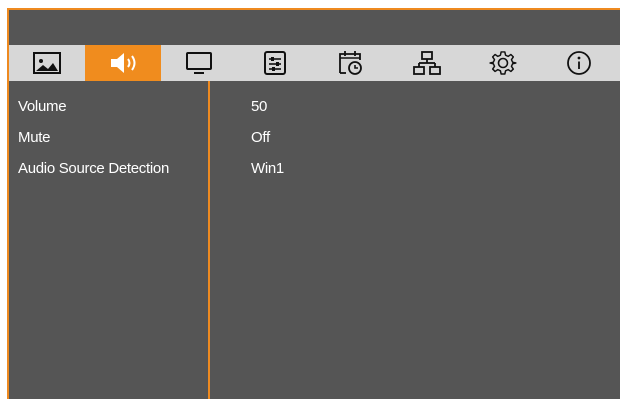 The width and height of the screenshot is (620, 399). I want to click on tab-setup, so click(275, 63).